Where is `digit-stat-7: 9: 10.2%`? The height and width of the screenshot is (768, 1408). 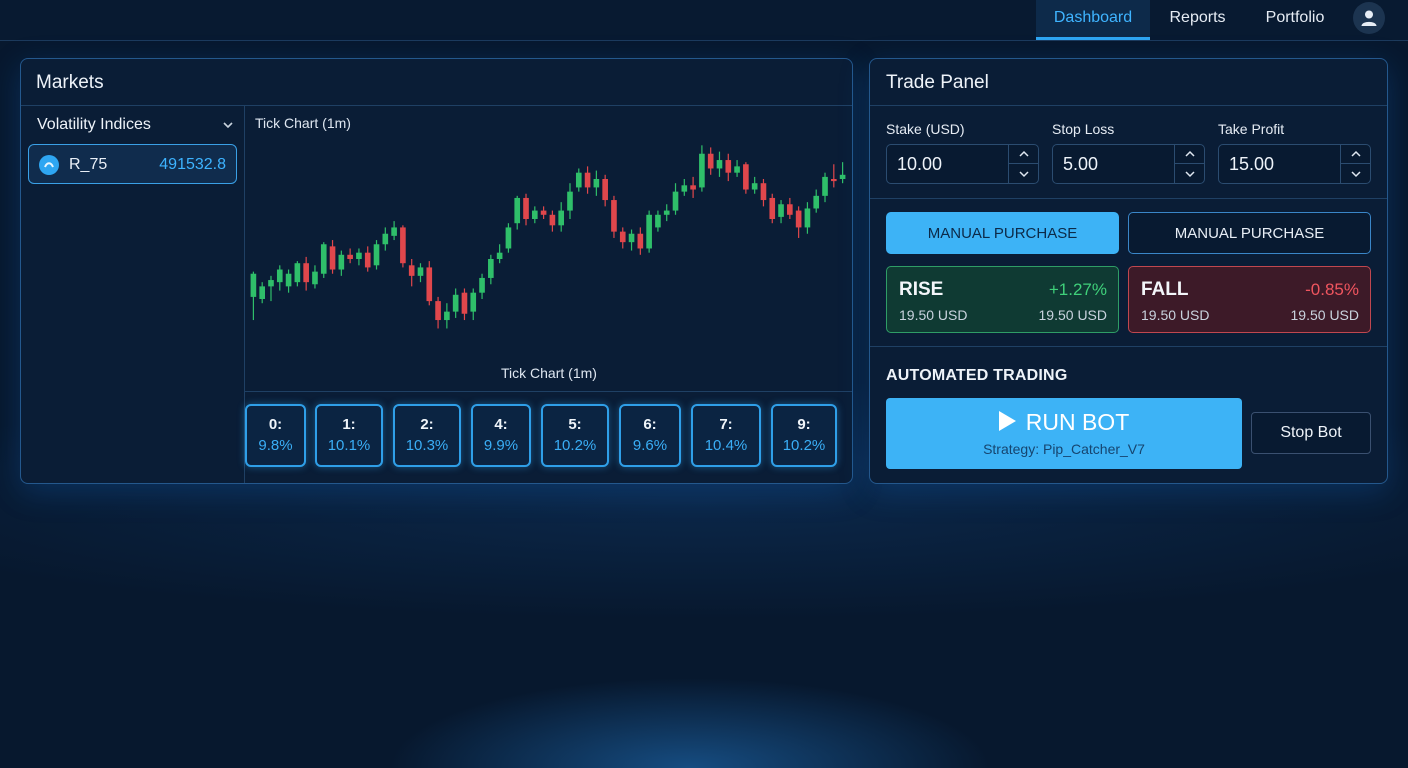
digit-stat-7: 9: 10.2% is located at coordinates (804, 435).